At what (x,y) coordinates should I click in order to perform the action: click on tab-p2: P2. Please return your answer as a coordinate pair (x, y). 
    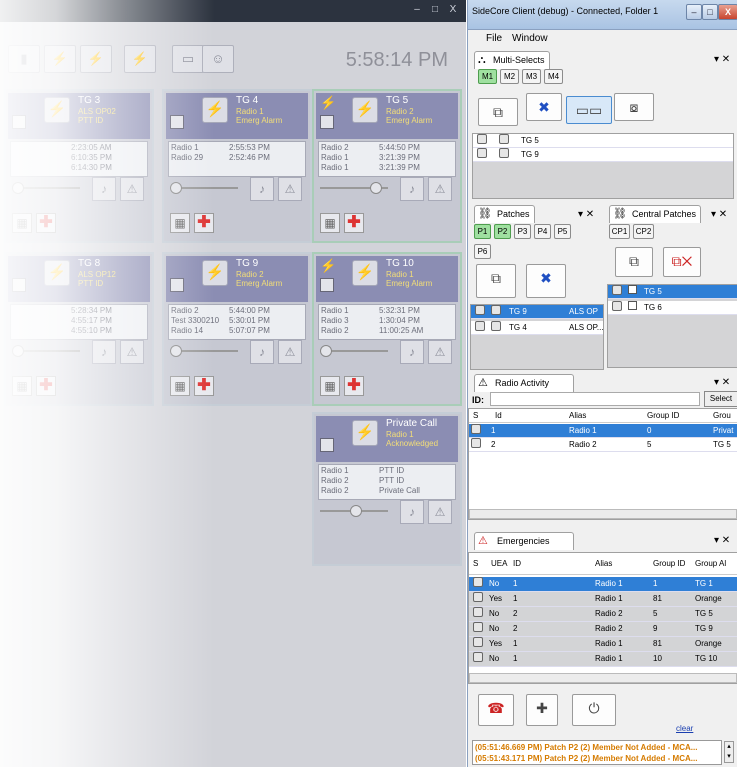
    Looking at the image, I should click on (502, 231).